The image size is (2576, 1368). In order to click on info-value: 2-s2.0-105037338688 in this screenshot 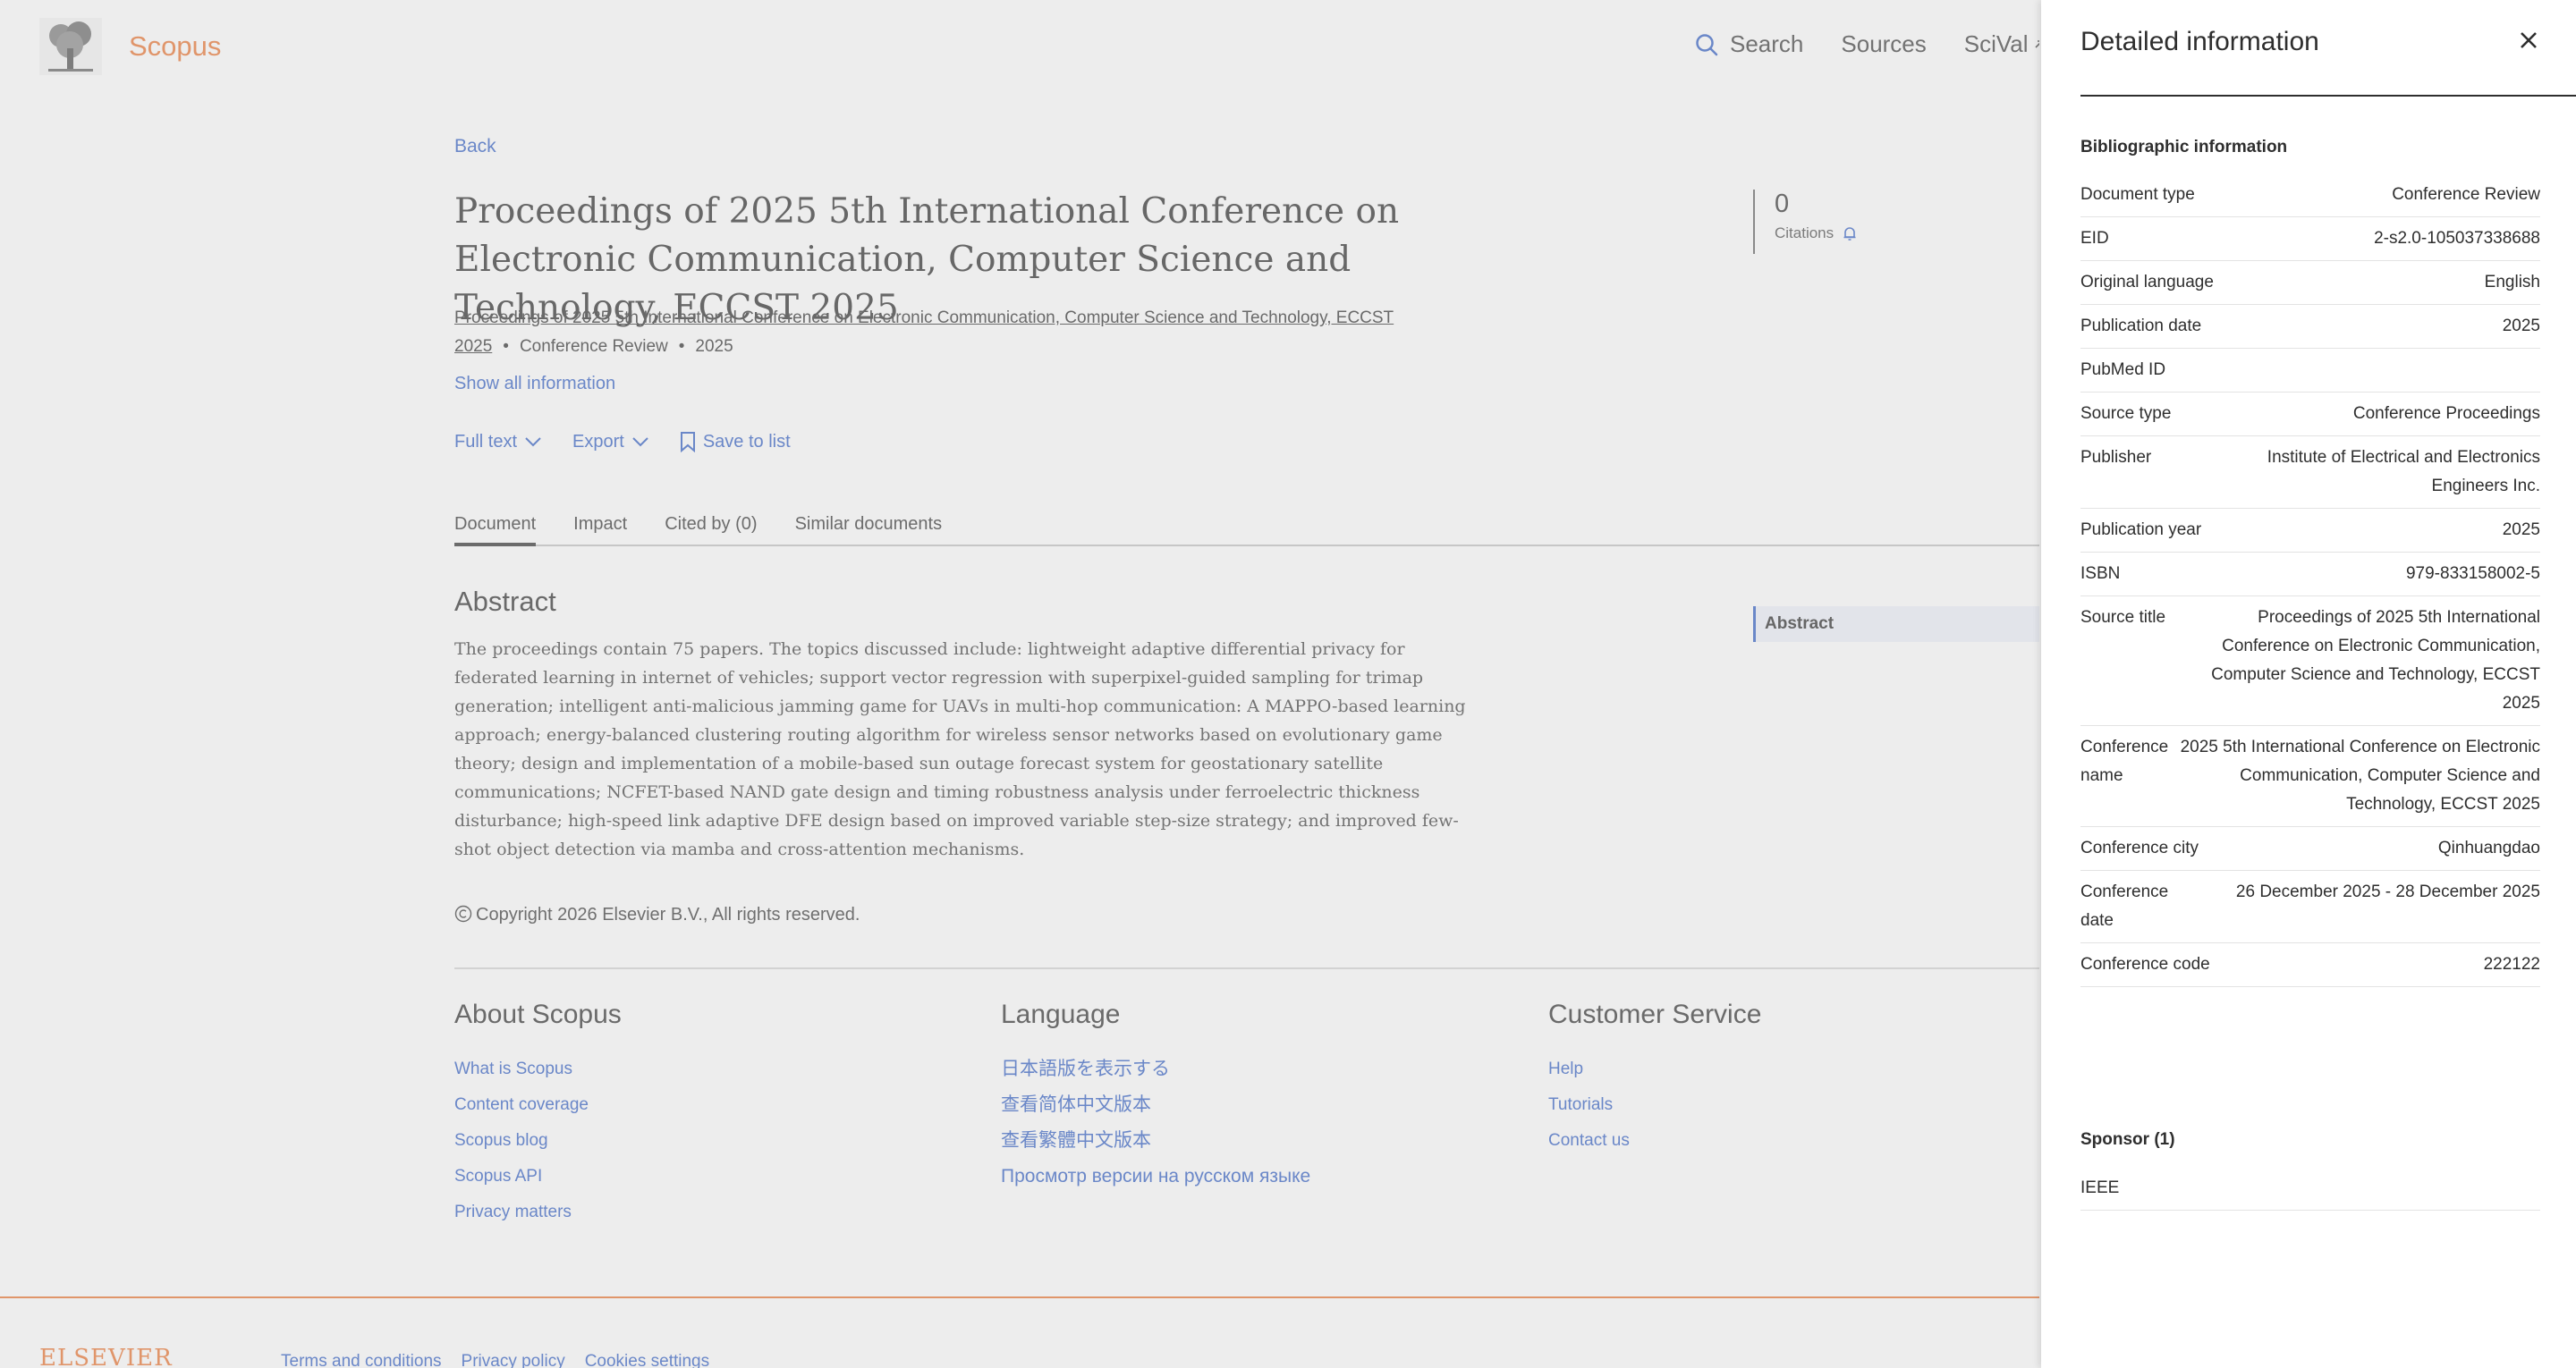, I will do `click(2457, 238)`.